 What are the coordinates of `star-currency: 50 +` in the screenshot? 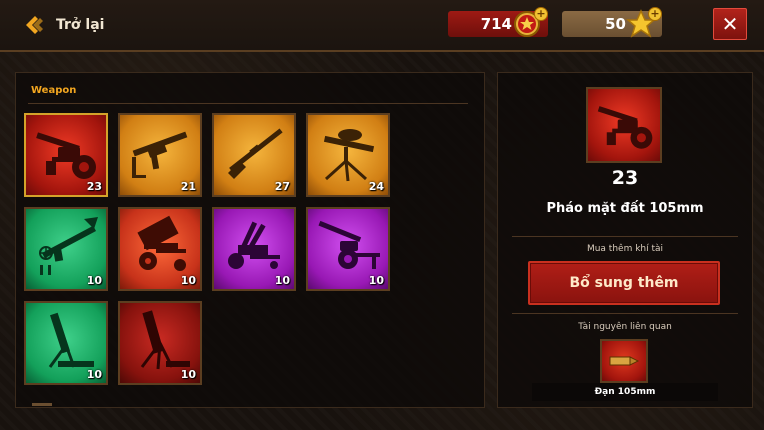 It's located at (612, 22).